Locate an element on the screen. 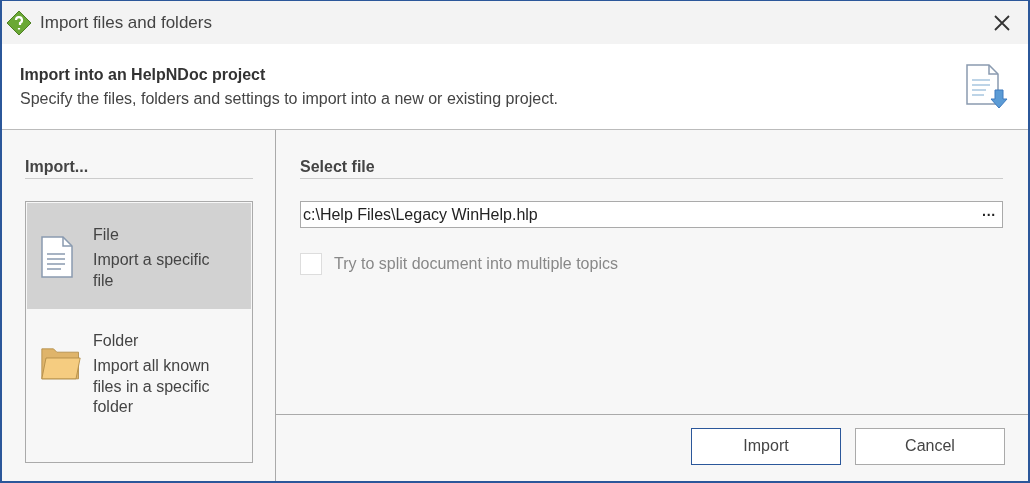 The image size is (1030, 483). window-title: Import files and folders is located at coordinates (126, 22).